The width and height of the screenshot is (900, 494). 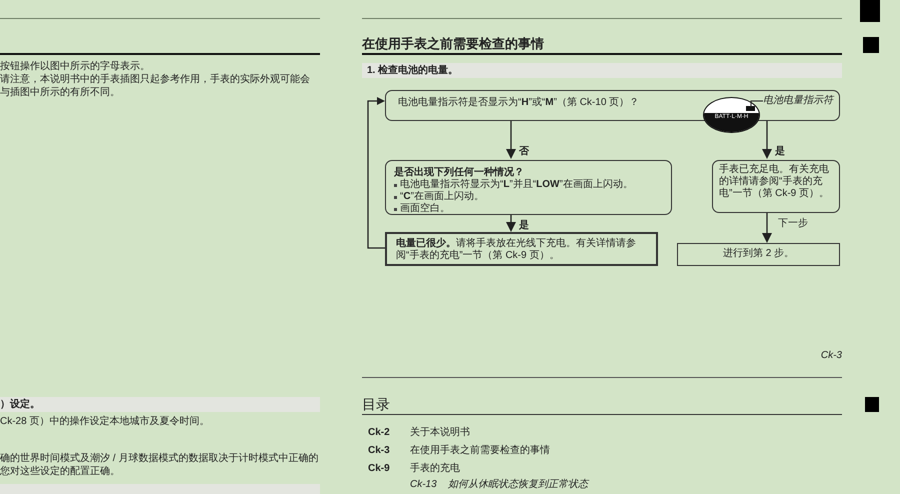 I want to click on low-battery-box: 电量已很少。请将手表放在光线下充电。有关详情请参阅“手表的充电”一节（第 Ck-9 页）。, so click(x=521, y=249).